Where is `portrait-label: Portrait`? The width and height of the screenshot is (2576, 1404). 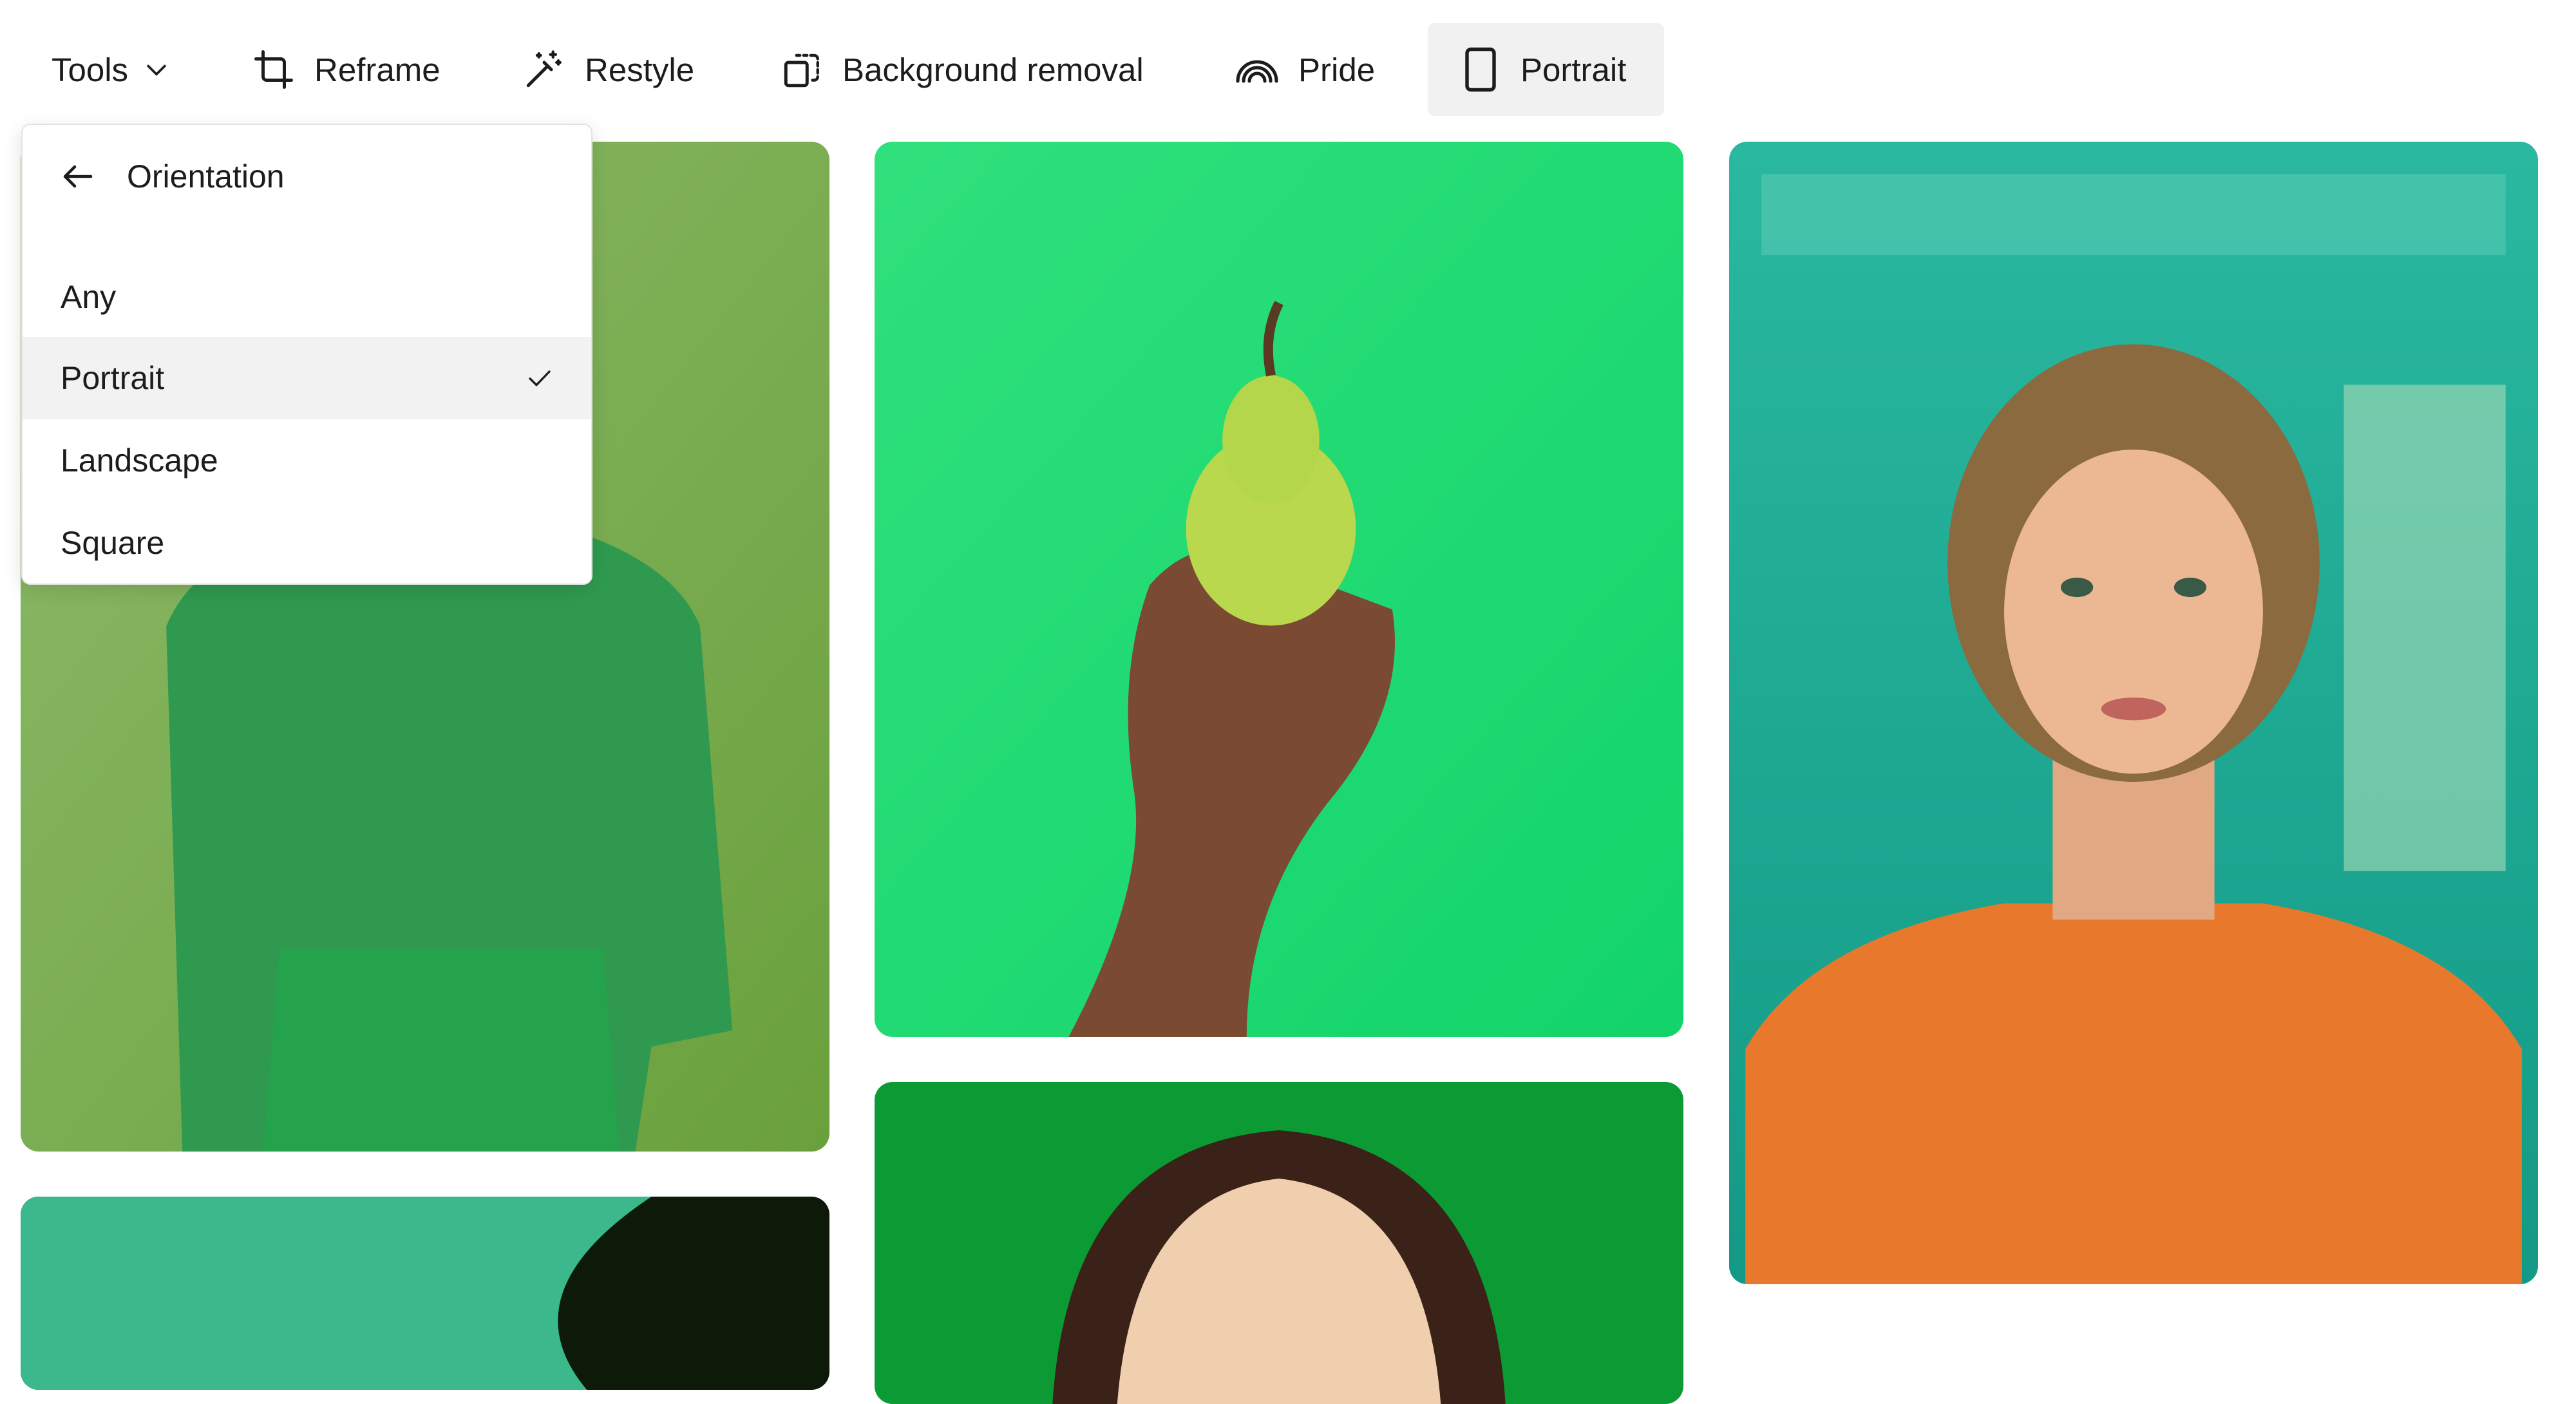
portrait-label: Portrait is located at coordinates (1574, 69).